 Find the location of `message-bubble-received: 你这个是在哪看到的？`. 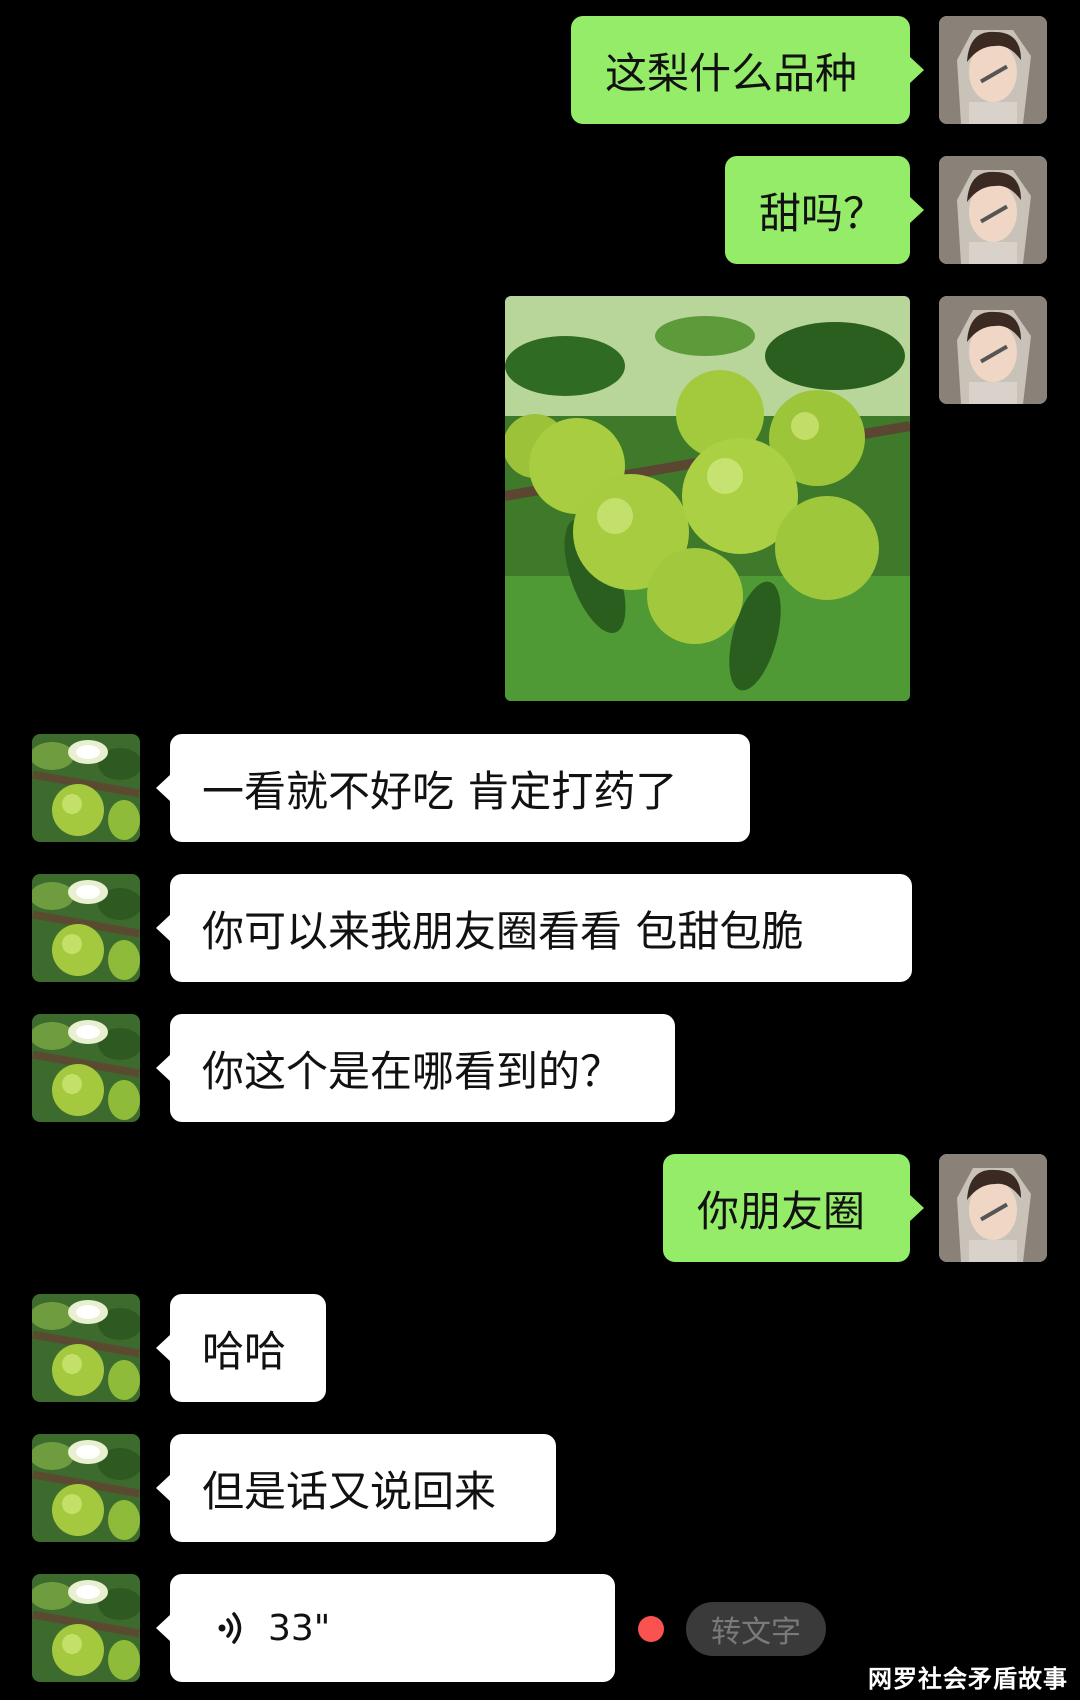

message-bubble-received: 你这个是在哪看到的？ is located at coordinates (415, 1068).